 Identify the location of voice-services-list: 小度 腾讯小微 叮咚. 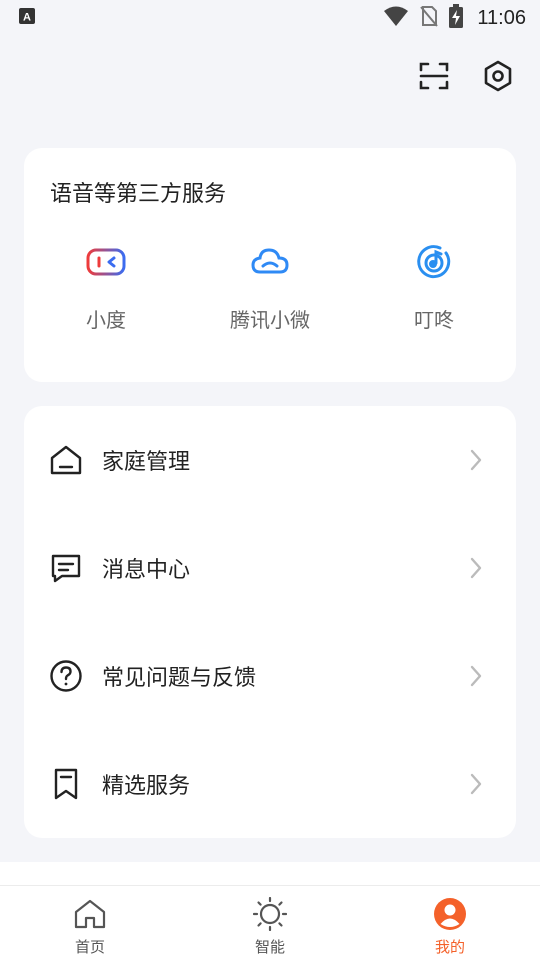
(270, 286).